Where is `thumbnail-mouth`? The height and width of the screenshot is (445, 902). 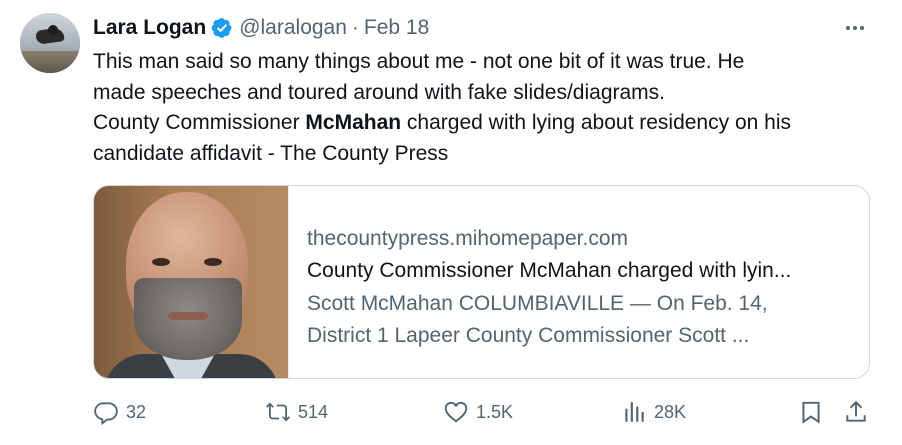 thumbnail-mouth is located at coordinates (188, 316).